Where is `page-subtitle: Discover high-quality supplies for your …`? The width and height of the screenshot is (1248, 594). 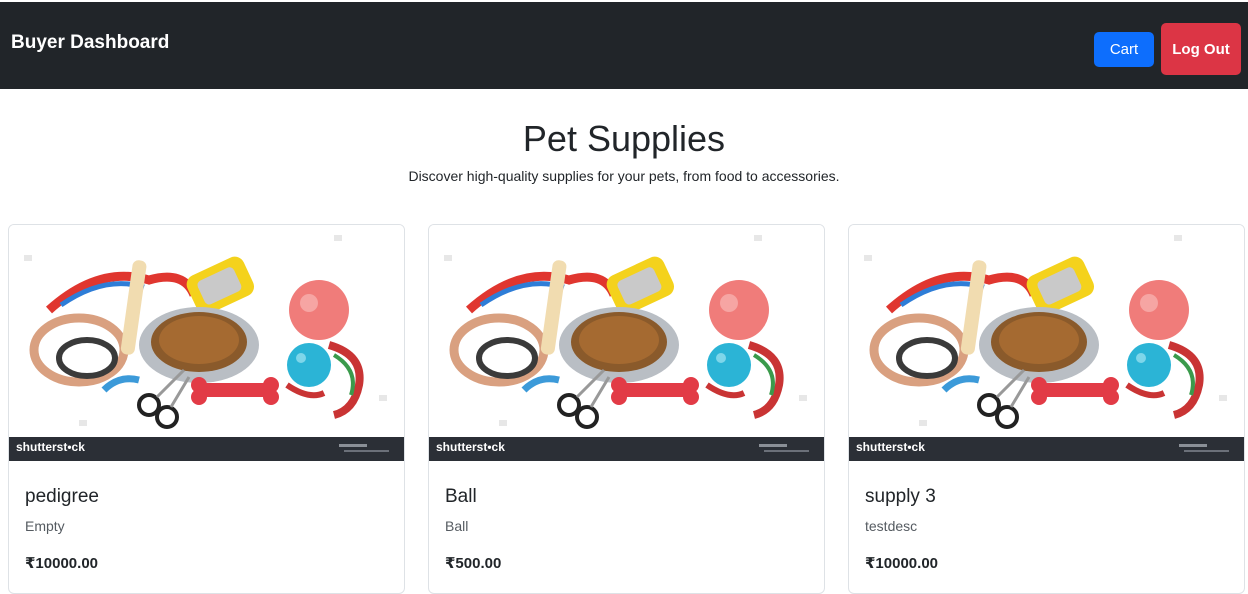
page-subtitle: Discover high-quality supplies for your … is located at coordinates (624, 176).